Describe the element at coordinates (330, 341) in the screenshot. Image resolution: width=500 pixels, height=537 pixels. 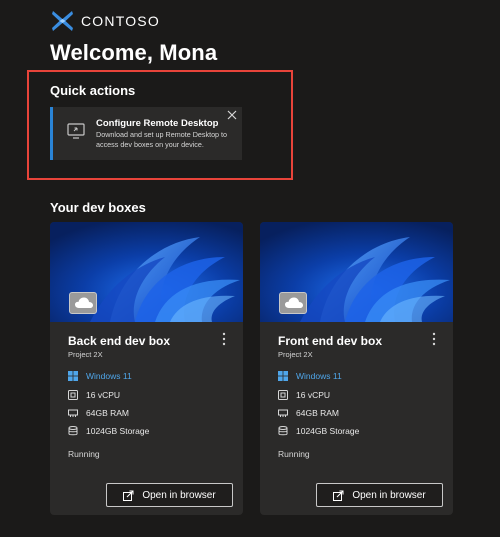
I see `dev-box-name: Front end dev box` at that location.